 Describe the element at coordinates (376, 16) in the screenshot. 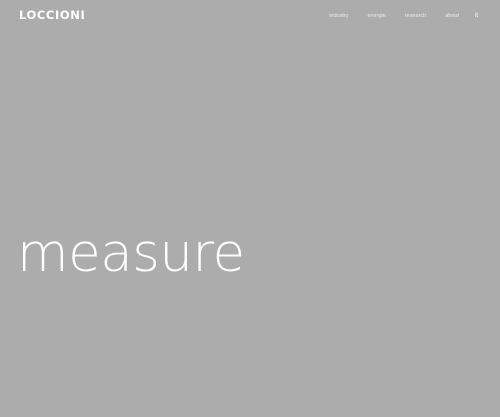

I see `nav-item-energie: energie` at that location.